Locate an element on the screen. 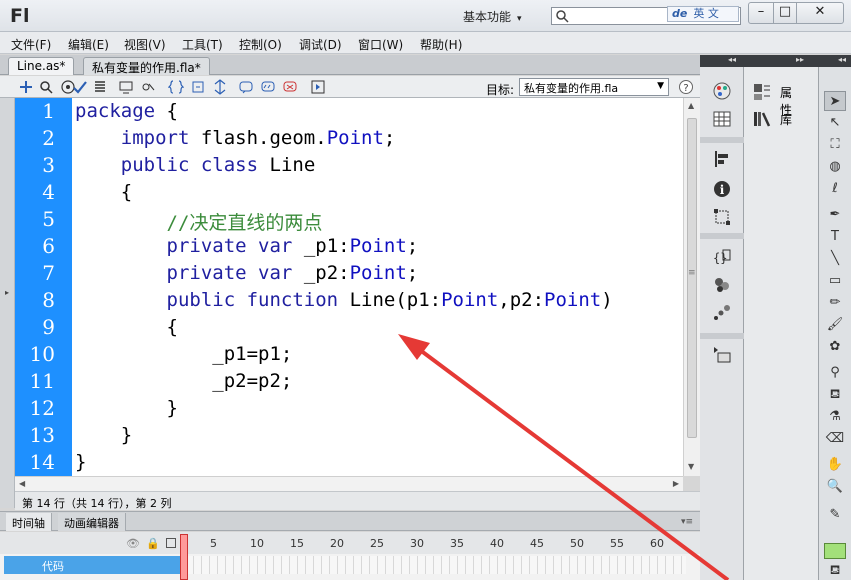  line-number: 5 is located at coordinates (48, 219).